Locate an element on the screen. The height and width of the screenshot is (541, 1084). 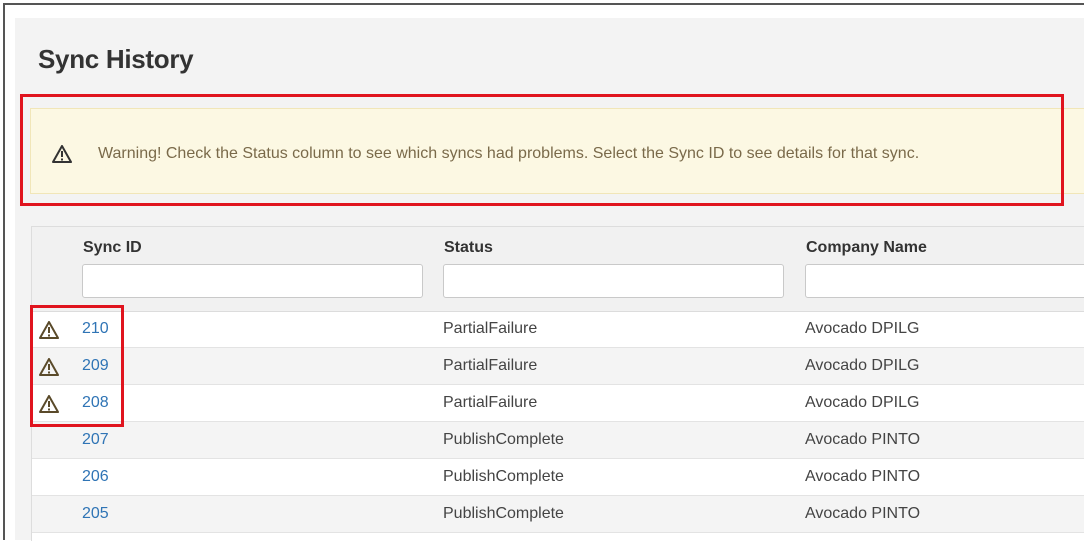
column-header-status: Status is located at coordinates (468, 248).